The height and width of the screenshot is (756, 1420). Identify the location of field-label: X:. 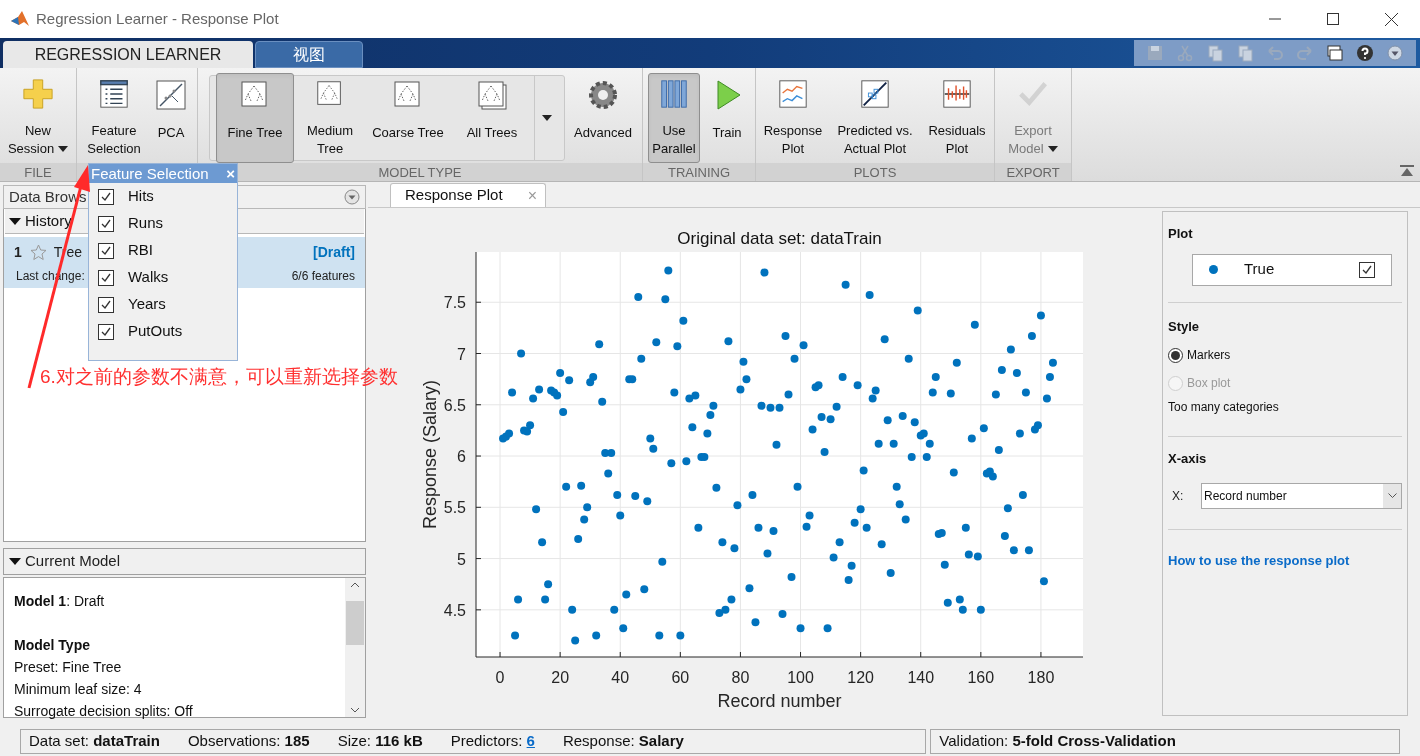
(1178, 496).